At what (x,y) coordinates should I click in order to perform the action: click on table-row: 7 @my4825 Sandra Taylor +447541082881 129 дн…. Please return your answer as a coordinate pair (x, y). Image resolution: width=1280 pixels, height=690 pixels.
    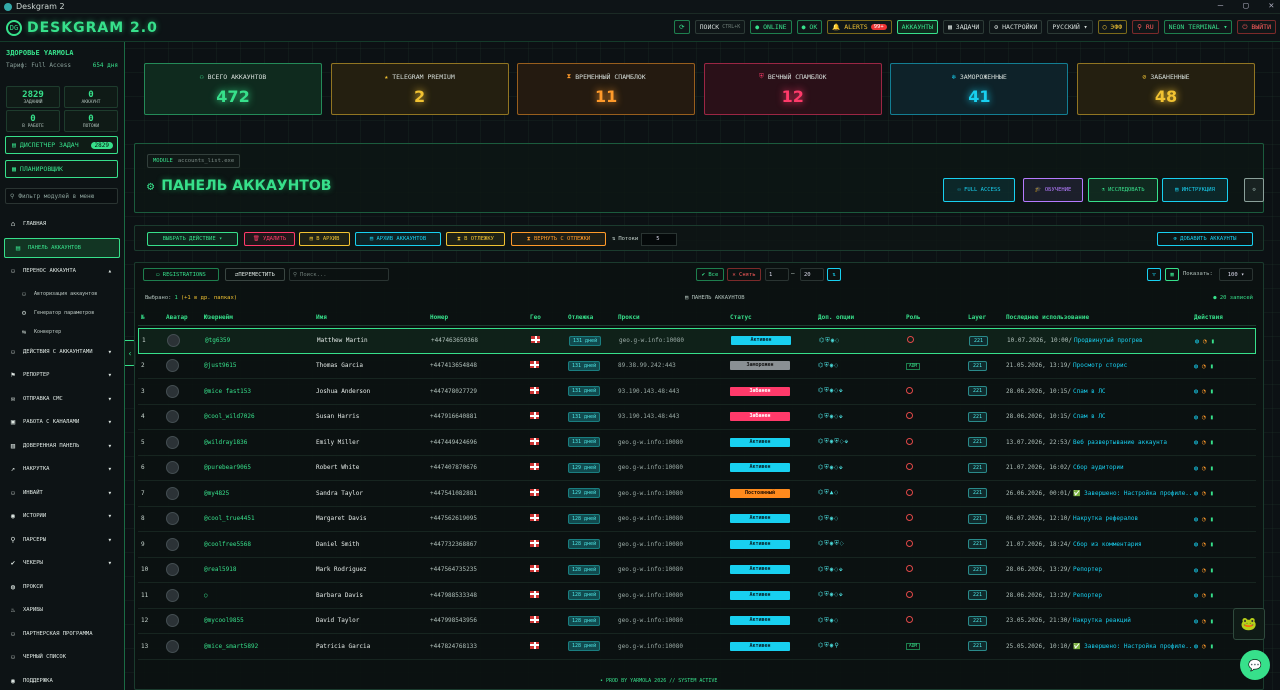
    Looking at the image, I should click on (697, 494).